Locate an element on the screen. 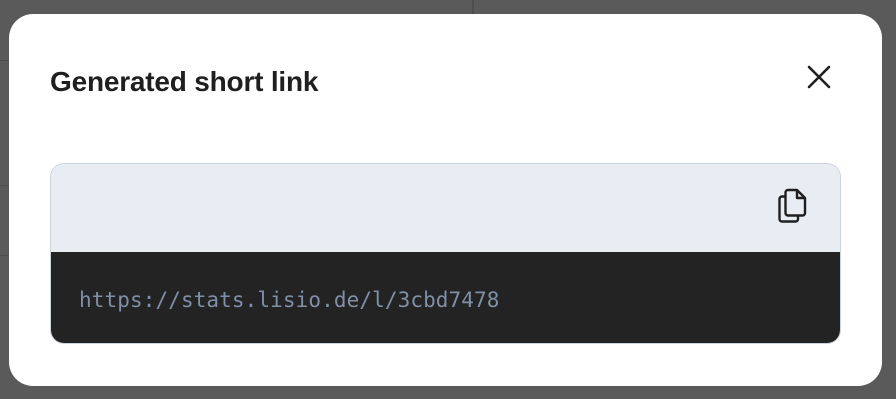  close-icon is located at coordinates (819, 77).